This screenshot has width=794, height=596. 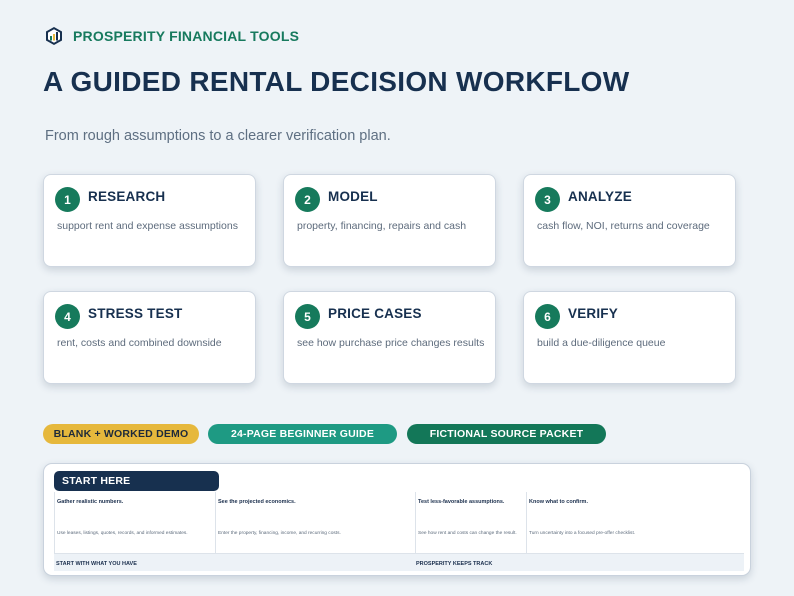 I want to click on step-number-badge: 6, so click(x=547, y=316).